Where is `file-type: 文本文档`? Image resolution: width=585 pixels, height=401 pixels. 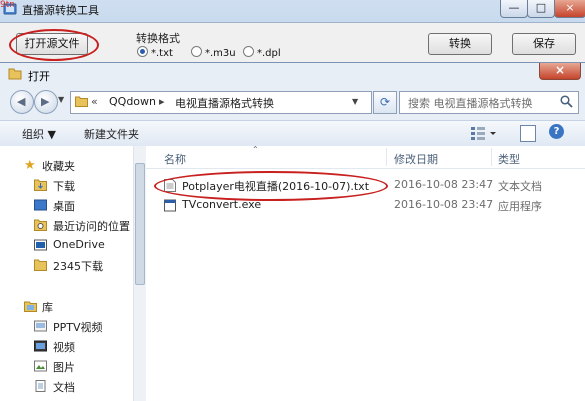 file-type: 文本文档 is located at coordinates (520, 186).